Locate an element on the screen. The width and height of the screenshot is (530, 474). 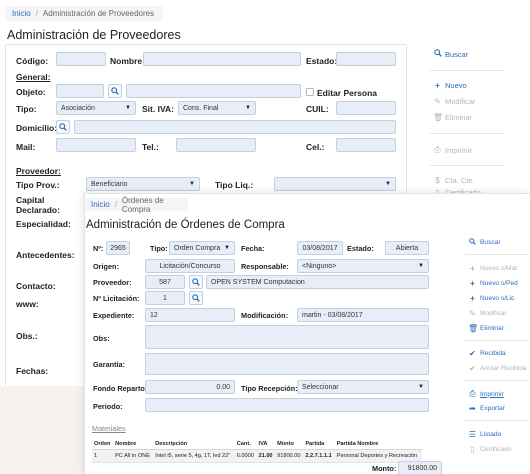
printer-icon: ⎙ is located at coordinates (472, 393).